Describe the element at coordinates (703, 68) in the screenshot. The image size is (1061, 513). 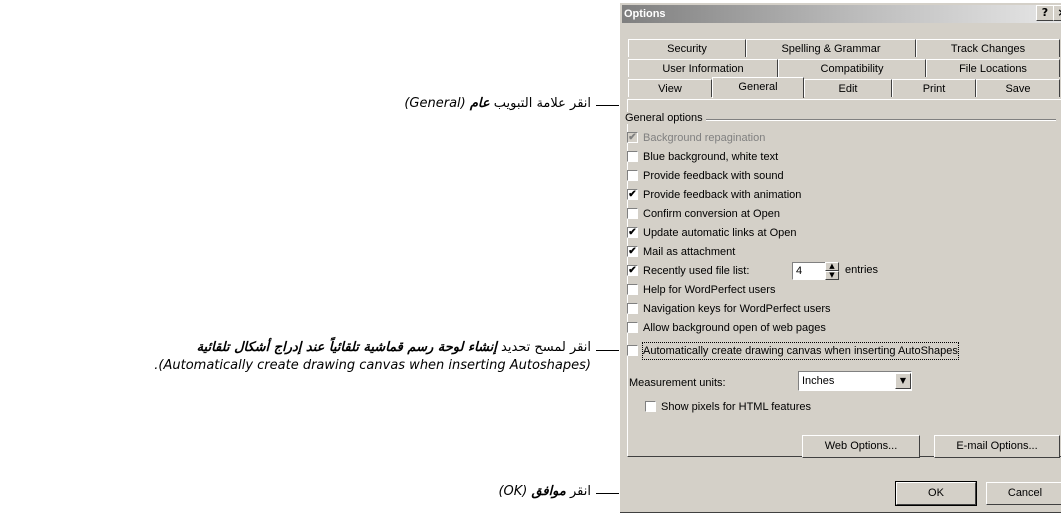
I see `tab-user-information: User Information` at that location.